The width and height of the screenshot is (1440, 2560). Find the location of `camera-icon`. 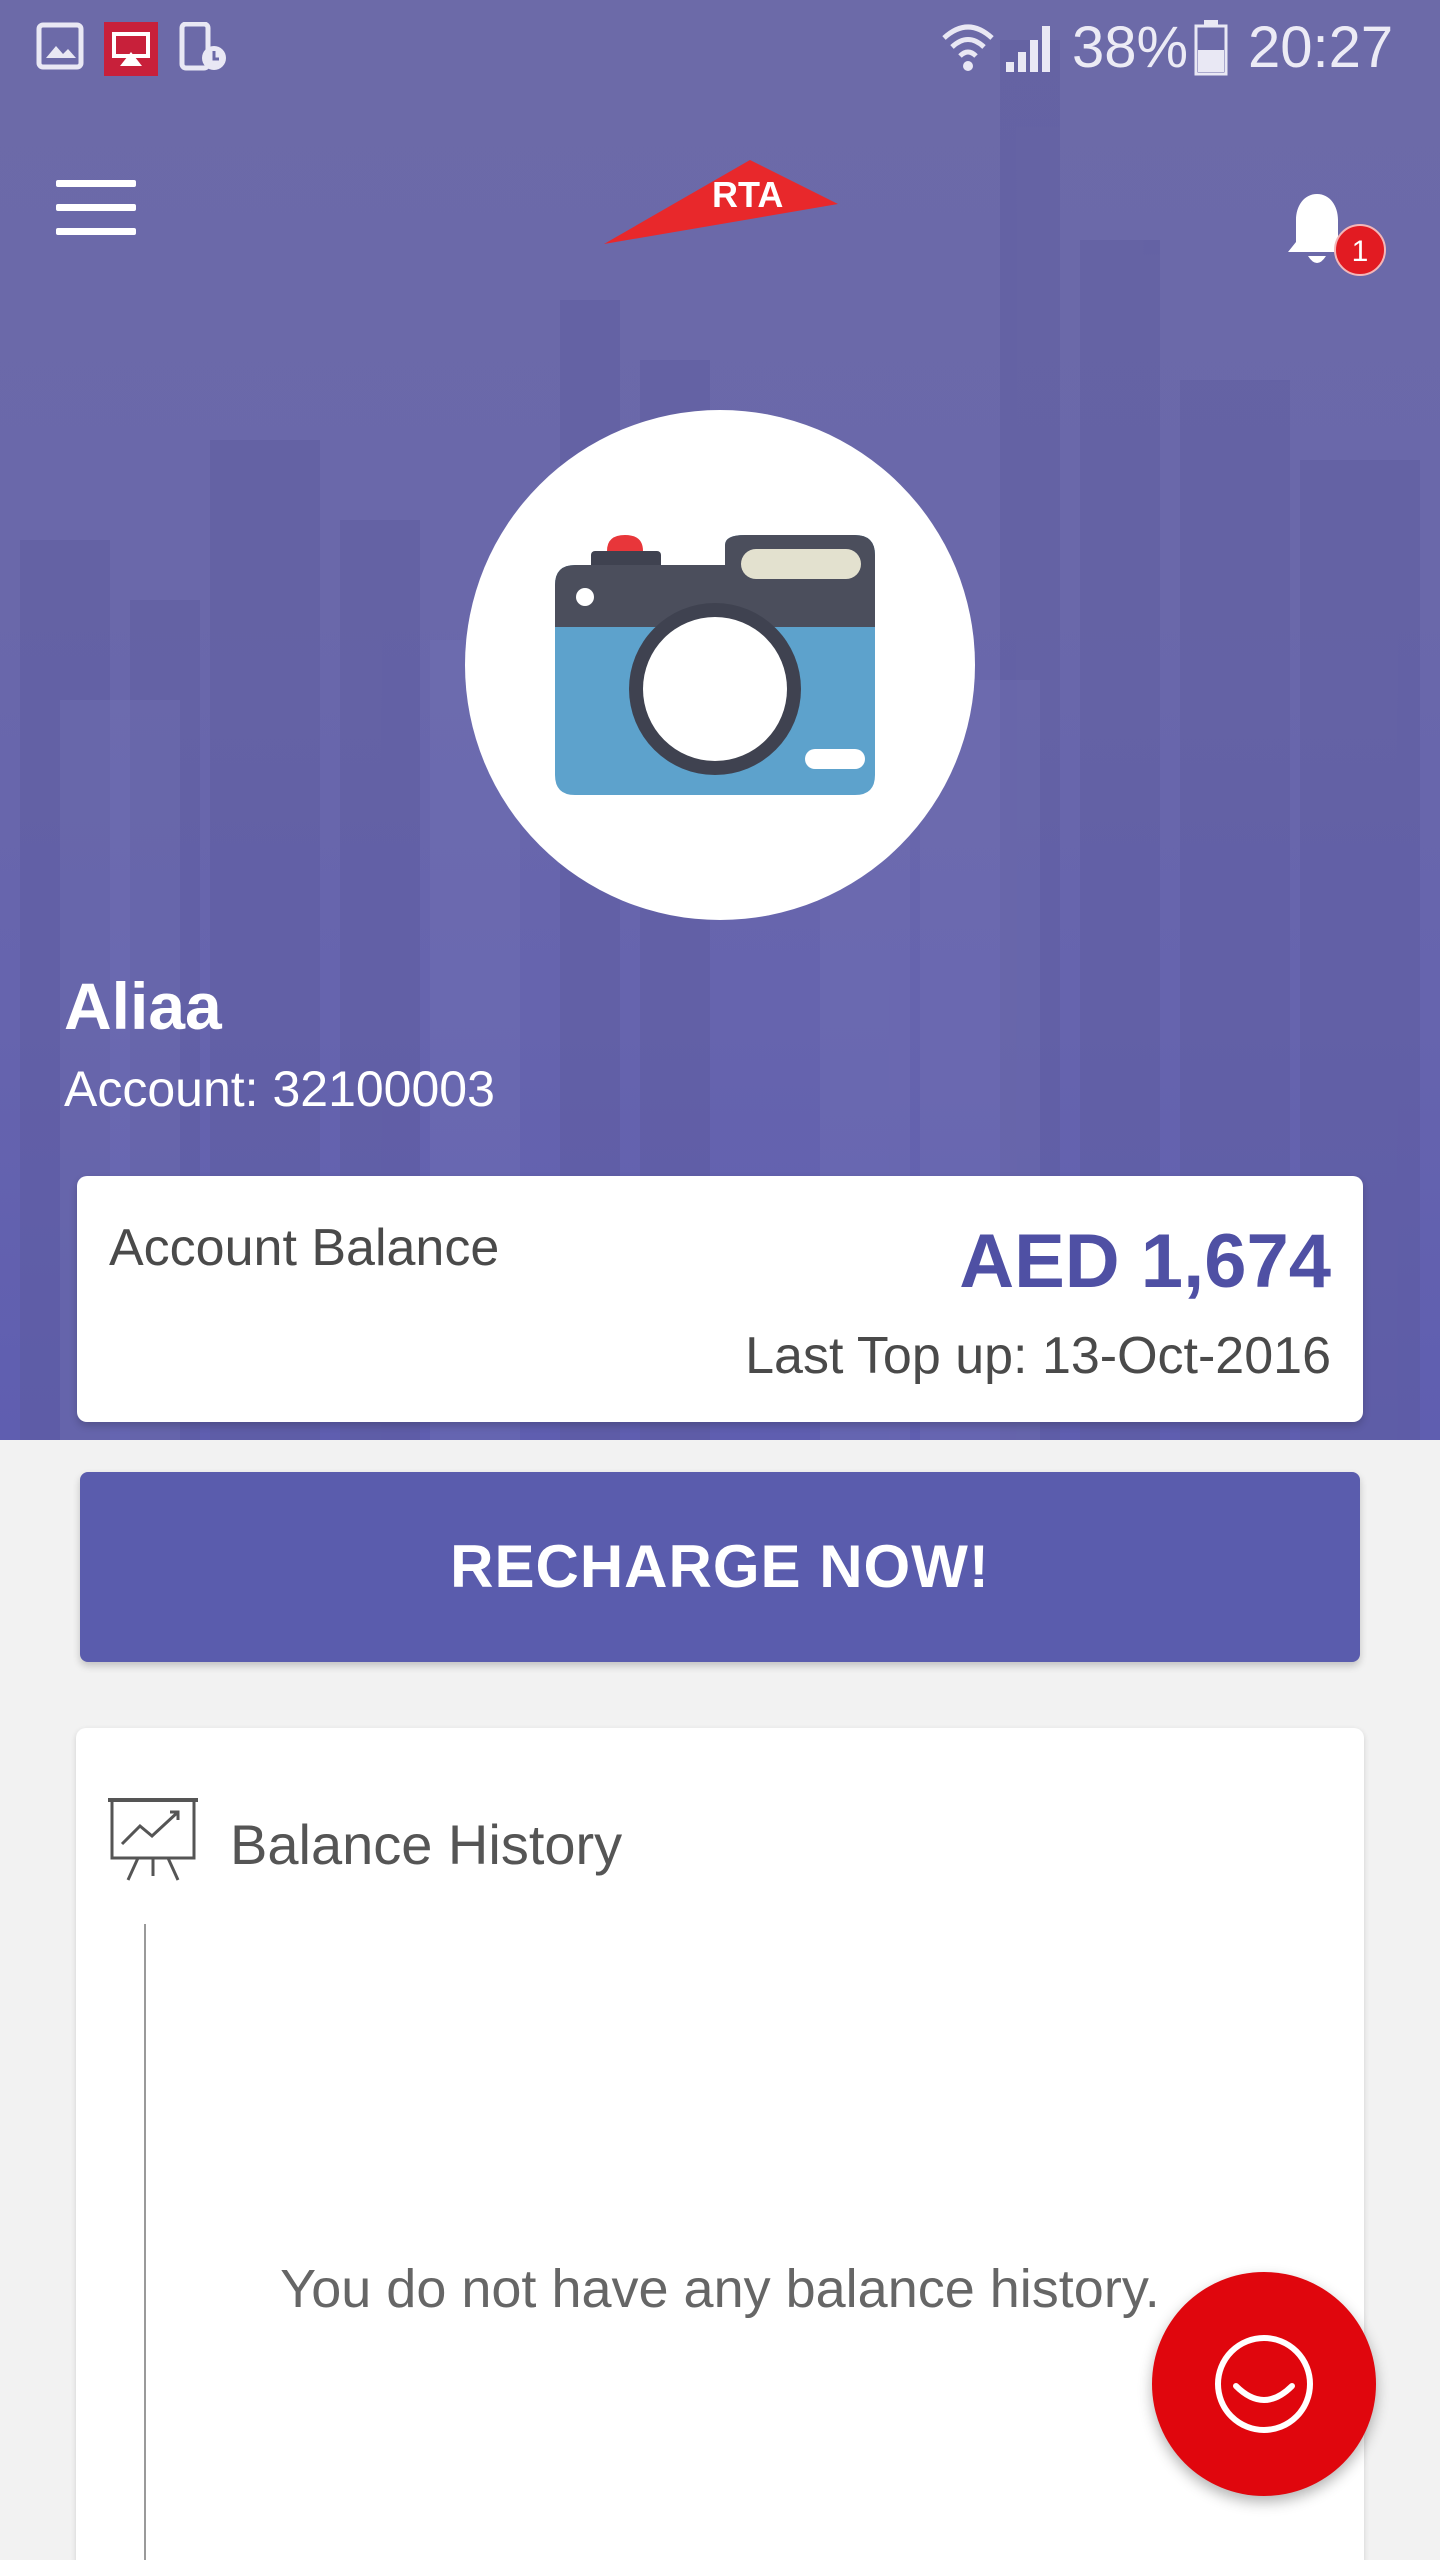

camera-icon is located at coordinates (715, 665).